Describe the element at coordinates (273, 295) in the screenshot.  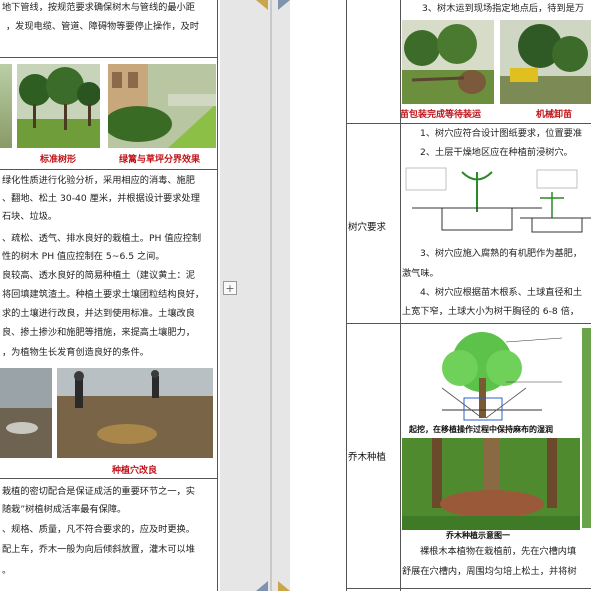
I see `page-fold-markers` at that location.